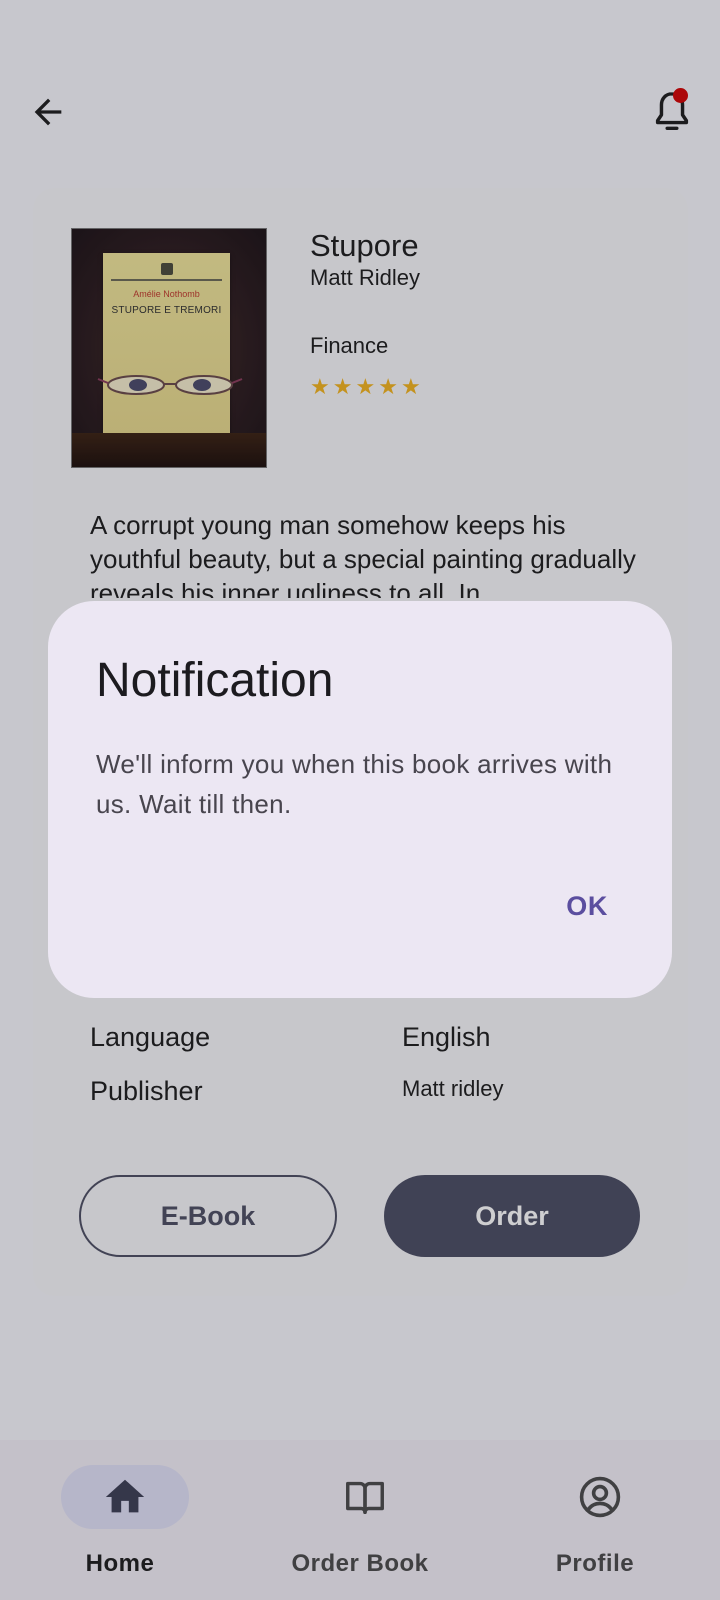  I want to click on dialog-title: Notification, so click(215, 680).